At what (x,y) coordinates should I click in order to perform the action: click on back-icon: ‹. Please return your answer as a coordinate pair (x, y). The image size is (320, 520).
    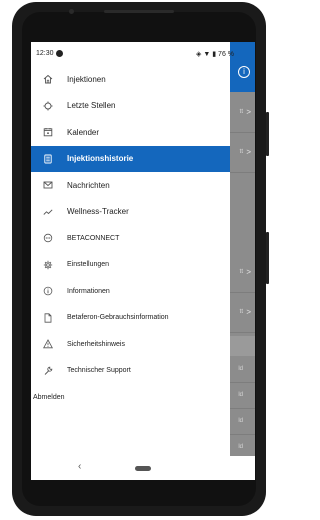
    Looking at the image, I should click on (79, 466).